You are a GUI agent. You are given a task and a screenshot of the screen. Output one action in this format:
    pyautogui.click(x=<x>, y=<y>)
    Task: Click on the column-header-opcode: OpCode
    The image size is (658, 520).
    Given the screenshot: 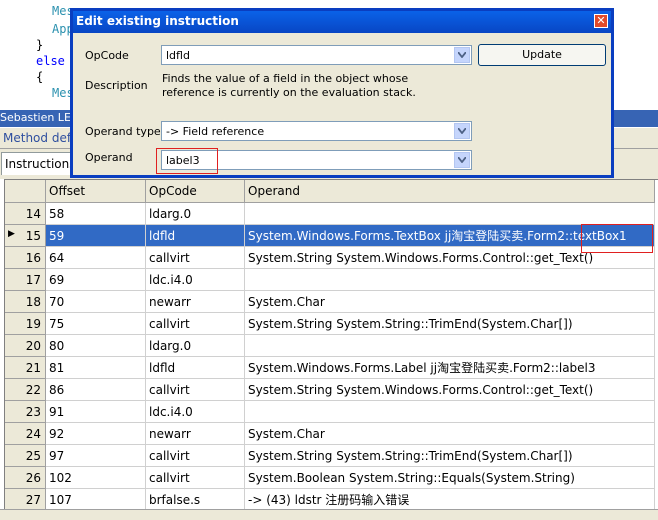 What is the action you would take?
    pyautogui.click(x=195, y=191)
    